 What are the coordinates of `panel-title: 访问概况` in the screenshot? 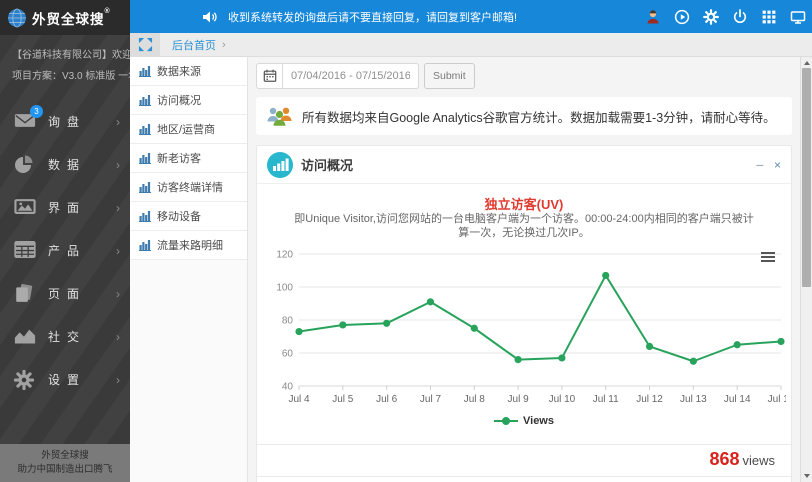 It's located at (327, 165).